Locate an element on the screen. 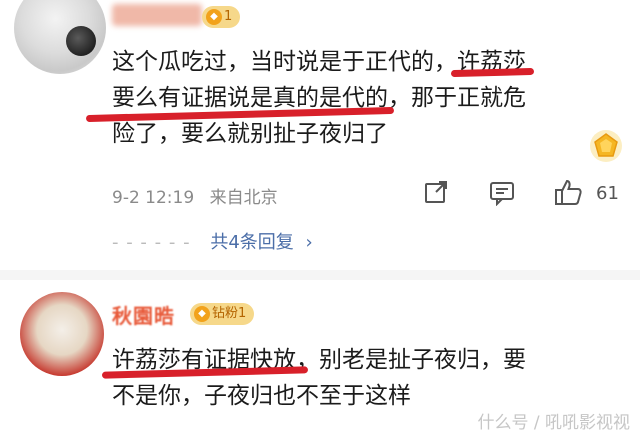 This screenshot has height=436, width=640. gold-rank-icon is located at coordinates (606, 146).